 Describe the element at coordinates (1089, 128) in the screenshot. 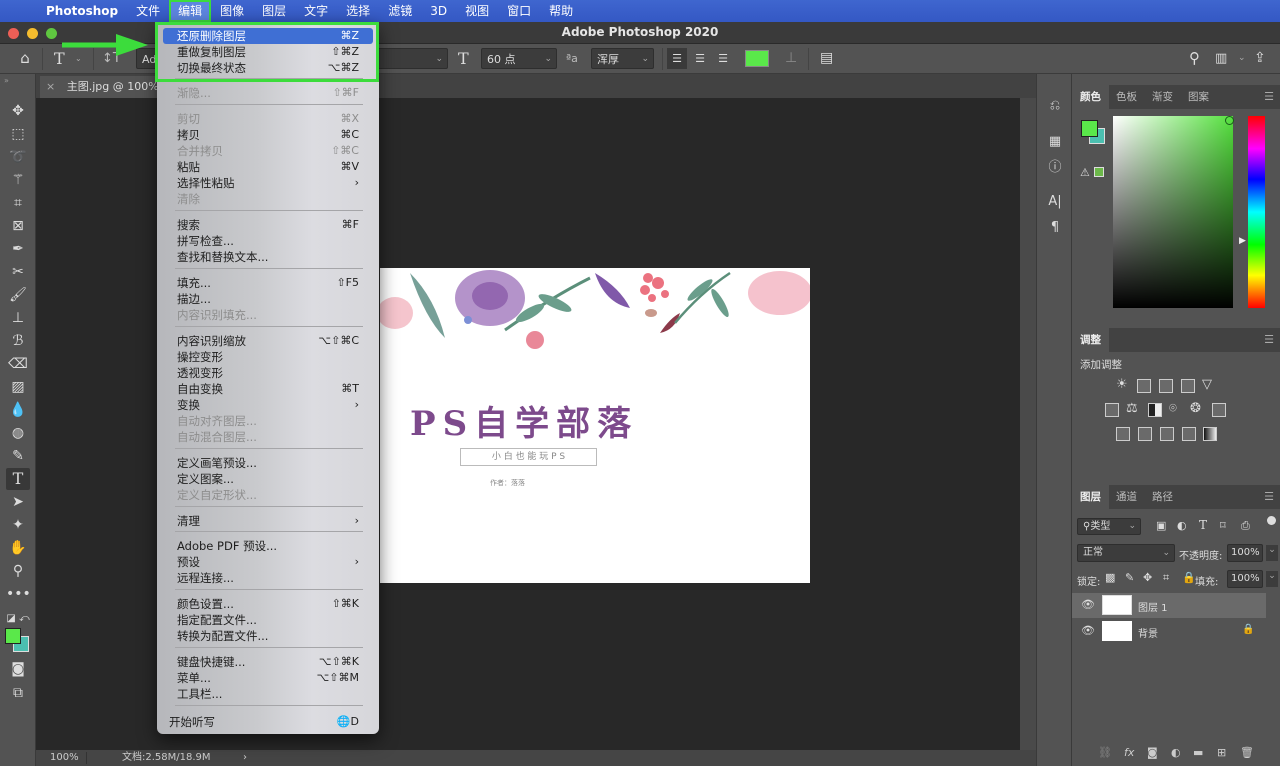

I see `color-foreground-swatch` at that location.